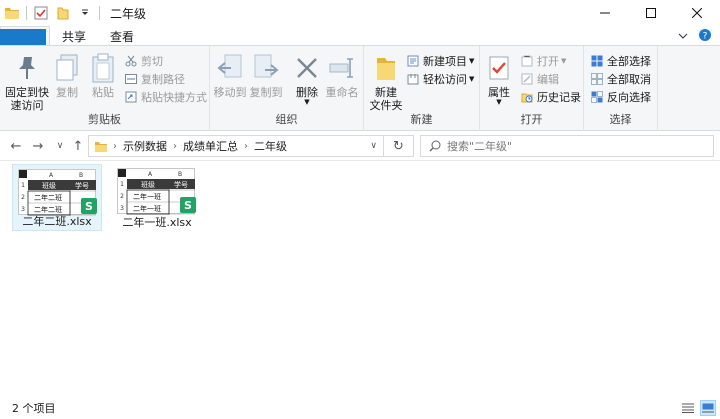  Describe the element at coordinates (597, 61) in the screenshot. I see `select-all-icon` at that location.